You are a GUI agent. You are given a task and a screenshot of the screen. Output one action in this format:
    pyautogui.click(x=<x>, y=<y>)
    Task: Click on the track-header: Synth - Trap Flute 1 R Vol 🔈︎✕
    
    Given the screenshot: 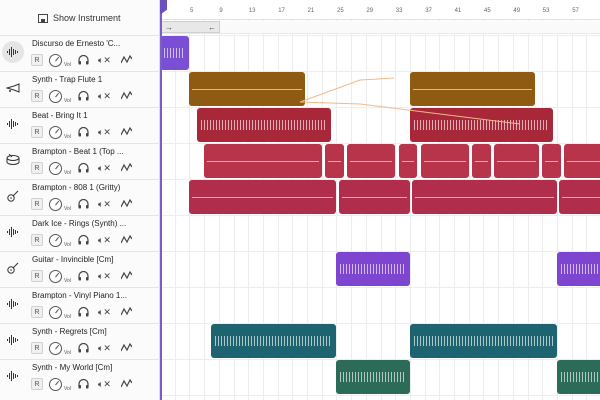 What is the action you would take?
    pyautogui.click(x=80, y=89)
    